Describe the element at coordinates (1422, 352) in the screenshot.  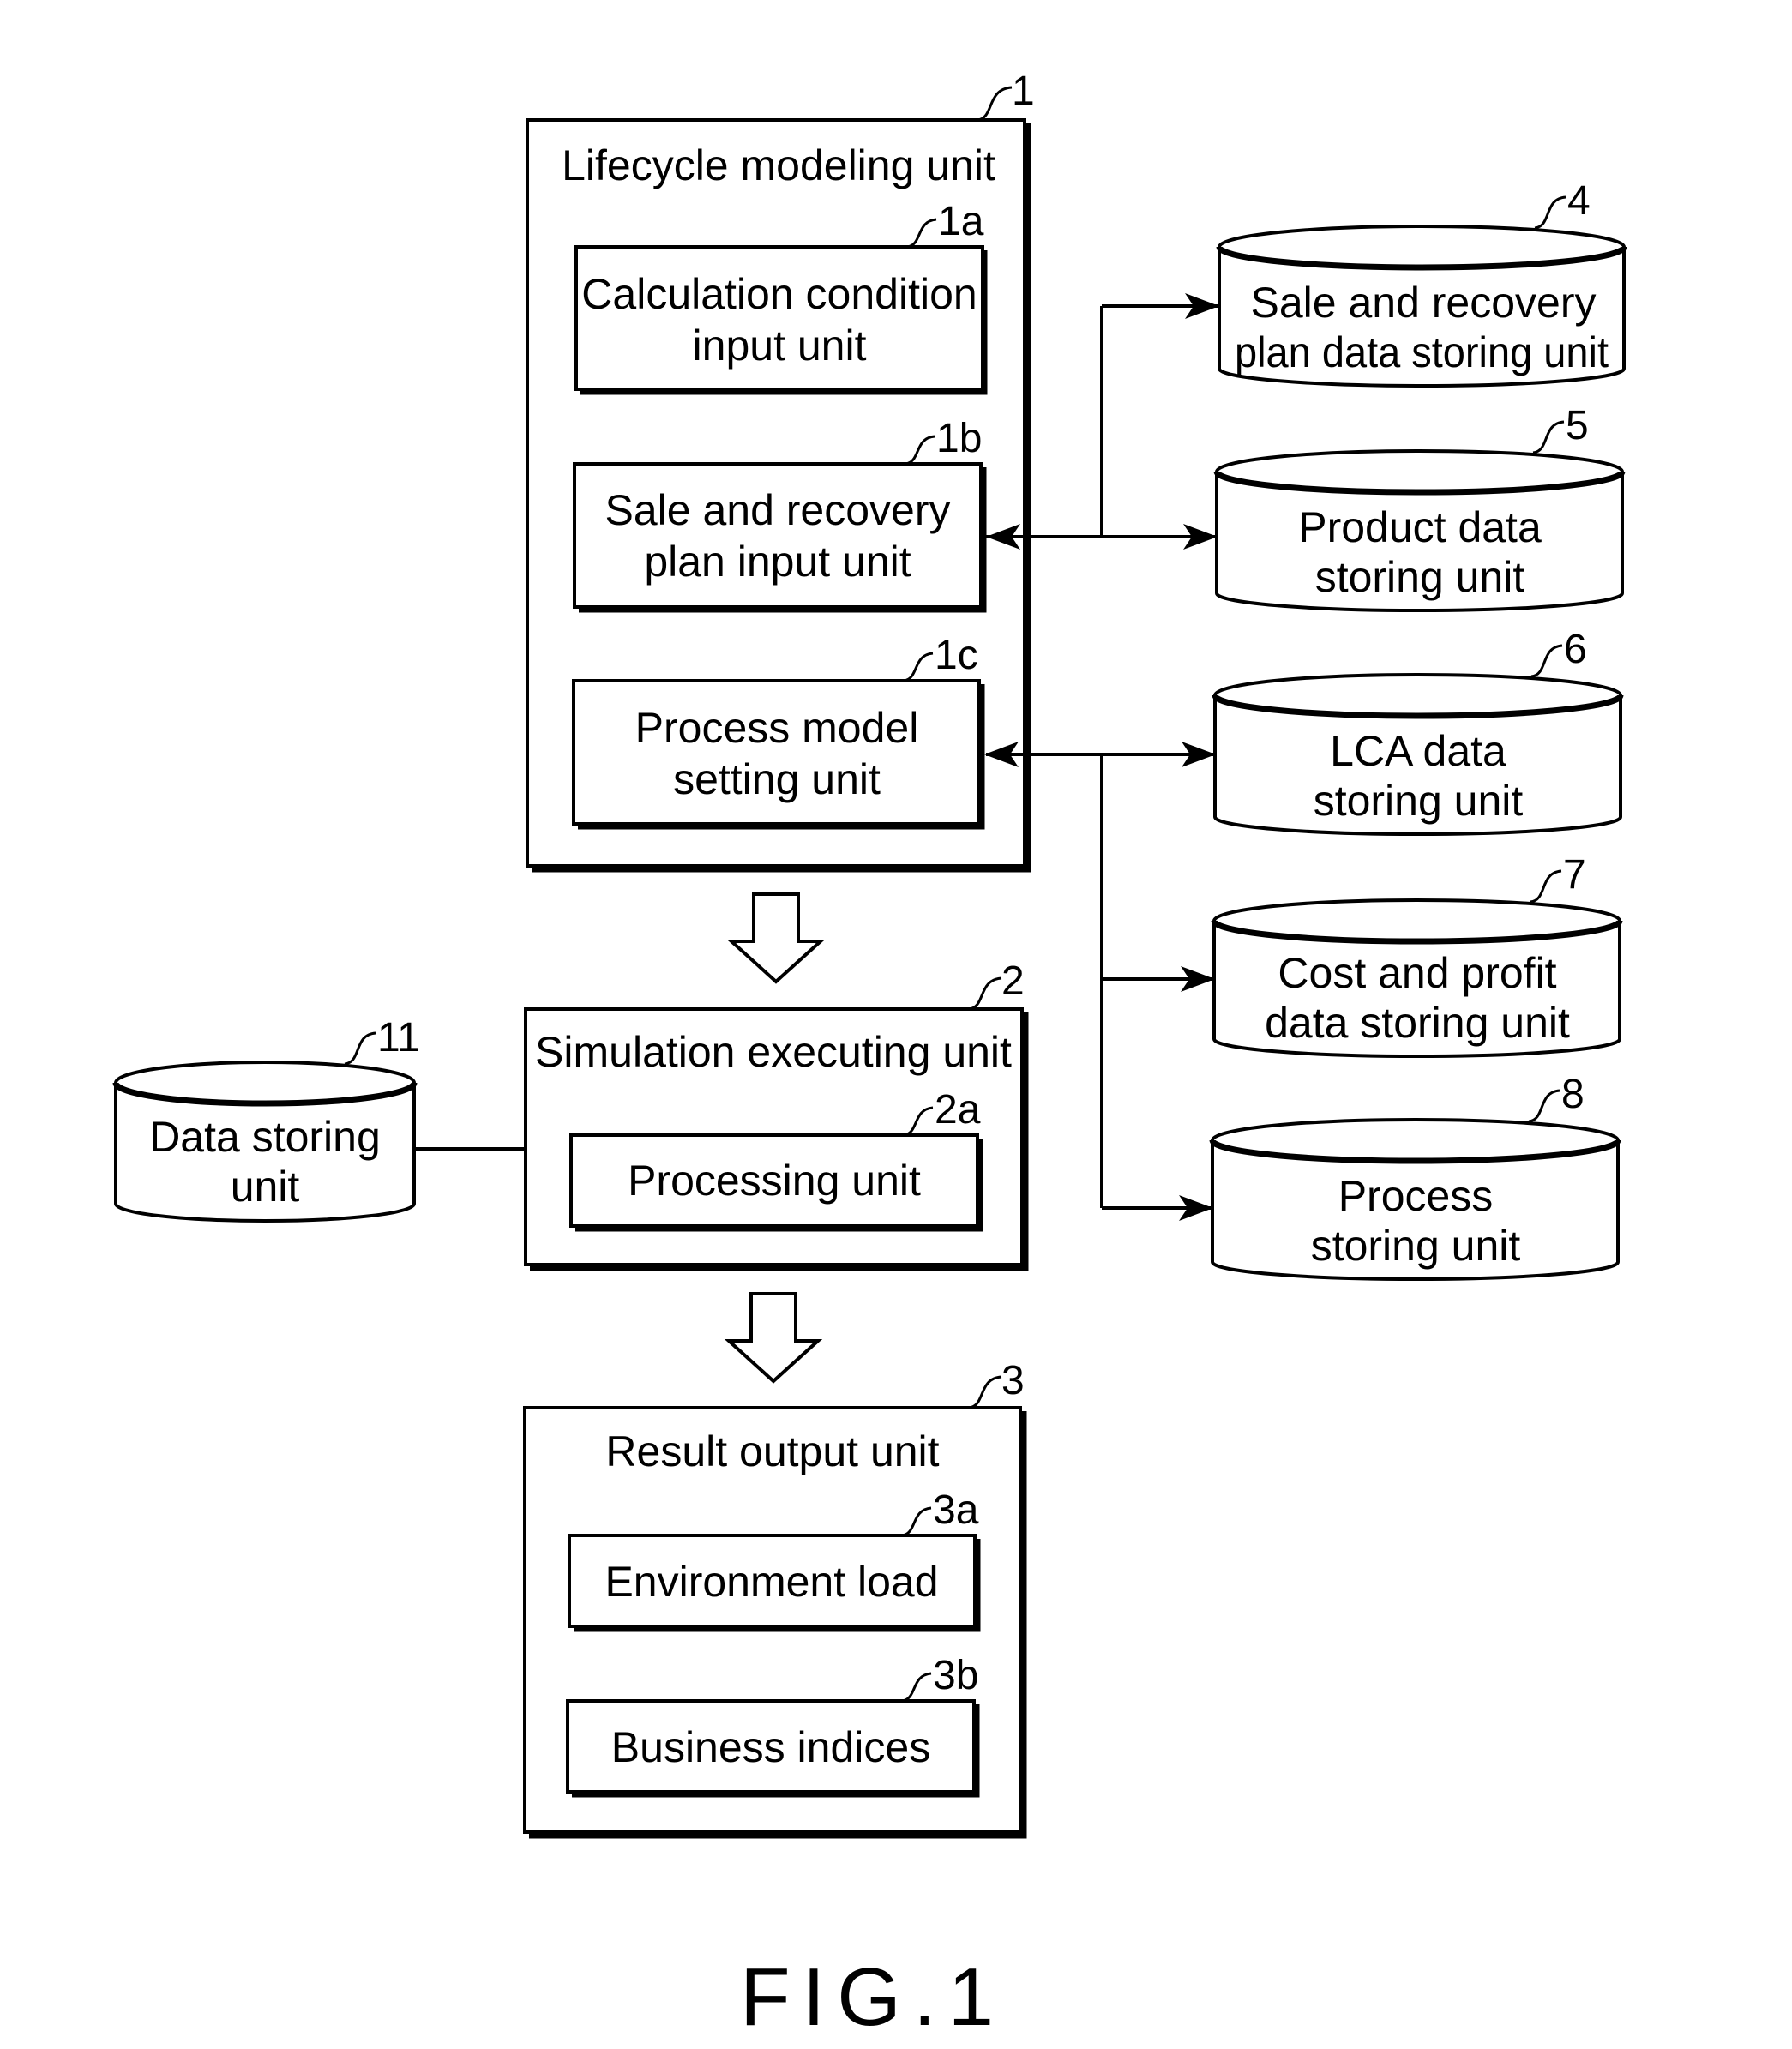
I see `store-4-line-2: plan data storing unit` at that location.